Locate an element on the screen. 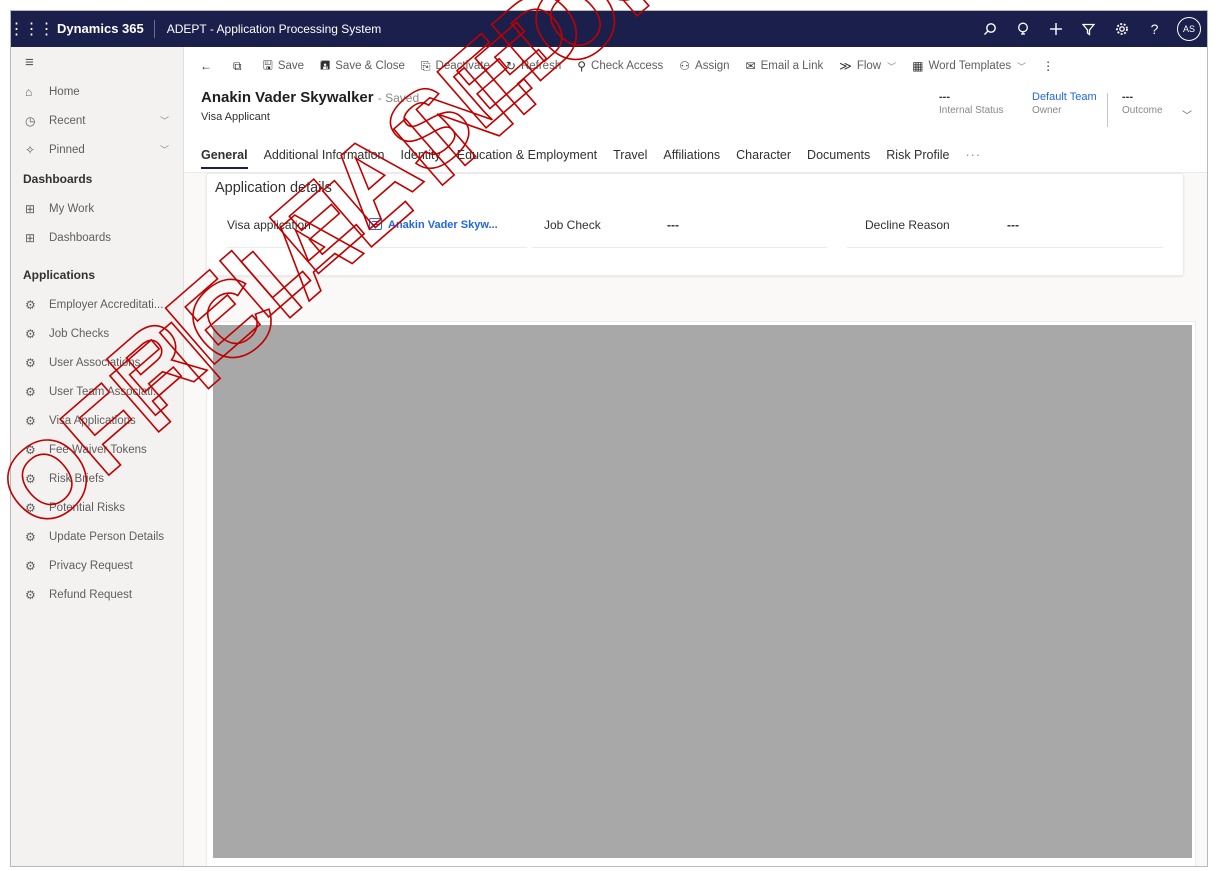 The width and height of the screenshot is (1218, 871). user-avatar: AS is located at coordinates (1189, 29).